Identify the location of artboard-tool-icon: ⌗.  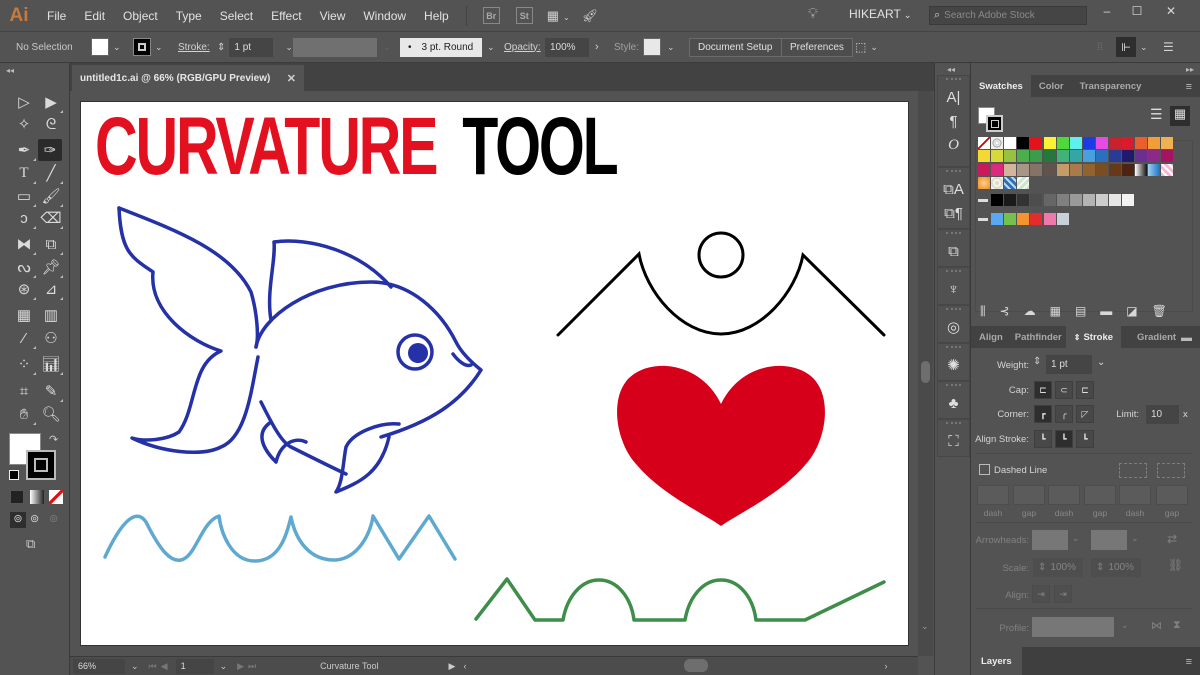
(24, 391).